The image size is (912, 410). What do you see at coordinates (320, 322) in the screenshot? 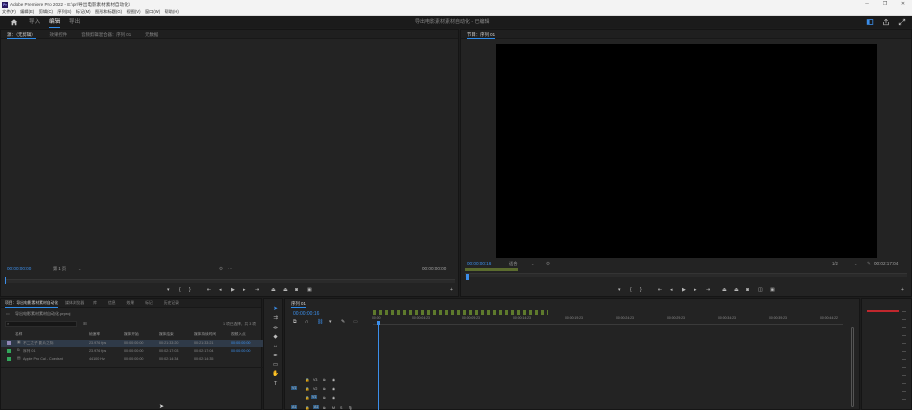
I see `linked-selection-icon: ⛓` at bounding box center [320, 322].